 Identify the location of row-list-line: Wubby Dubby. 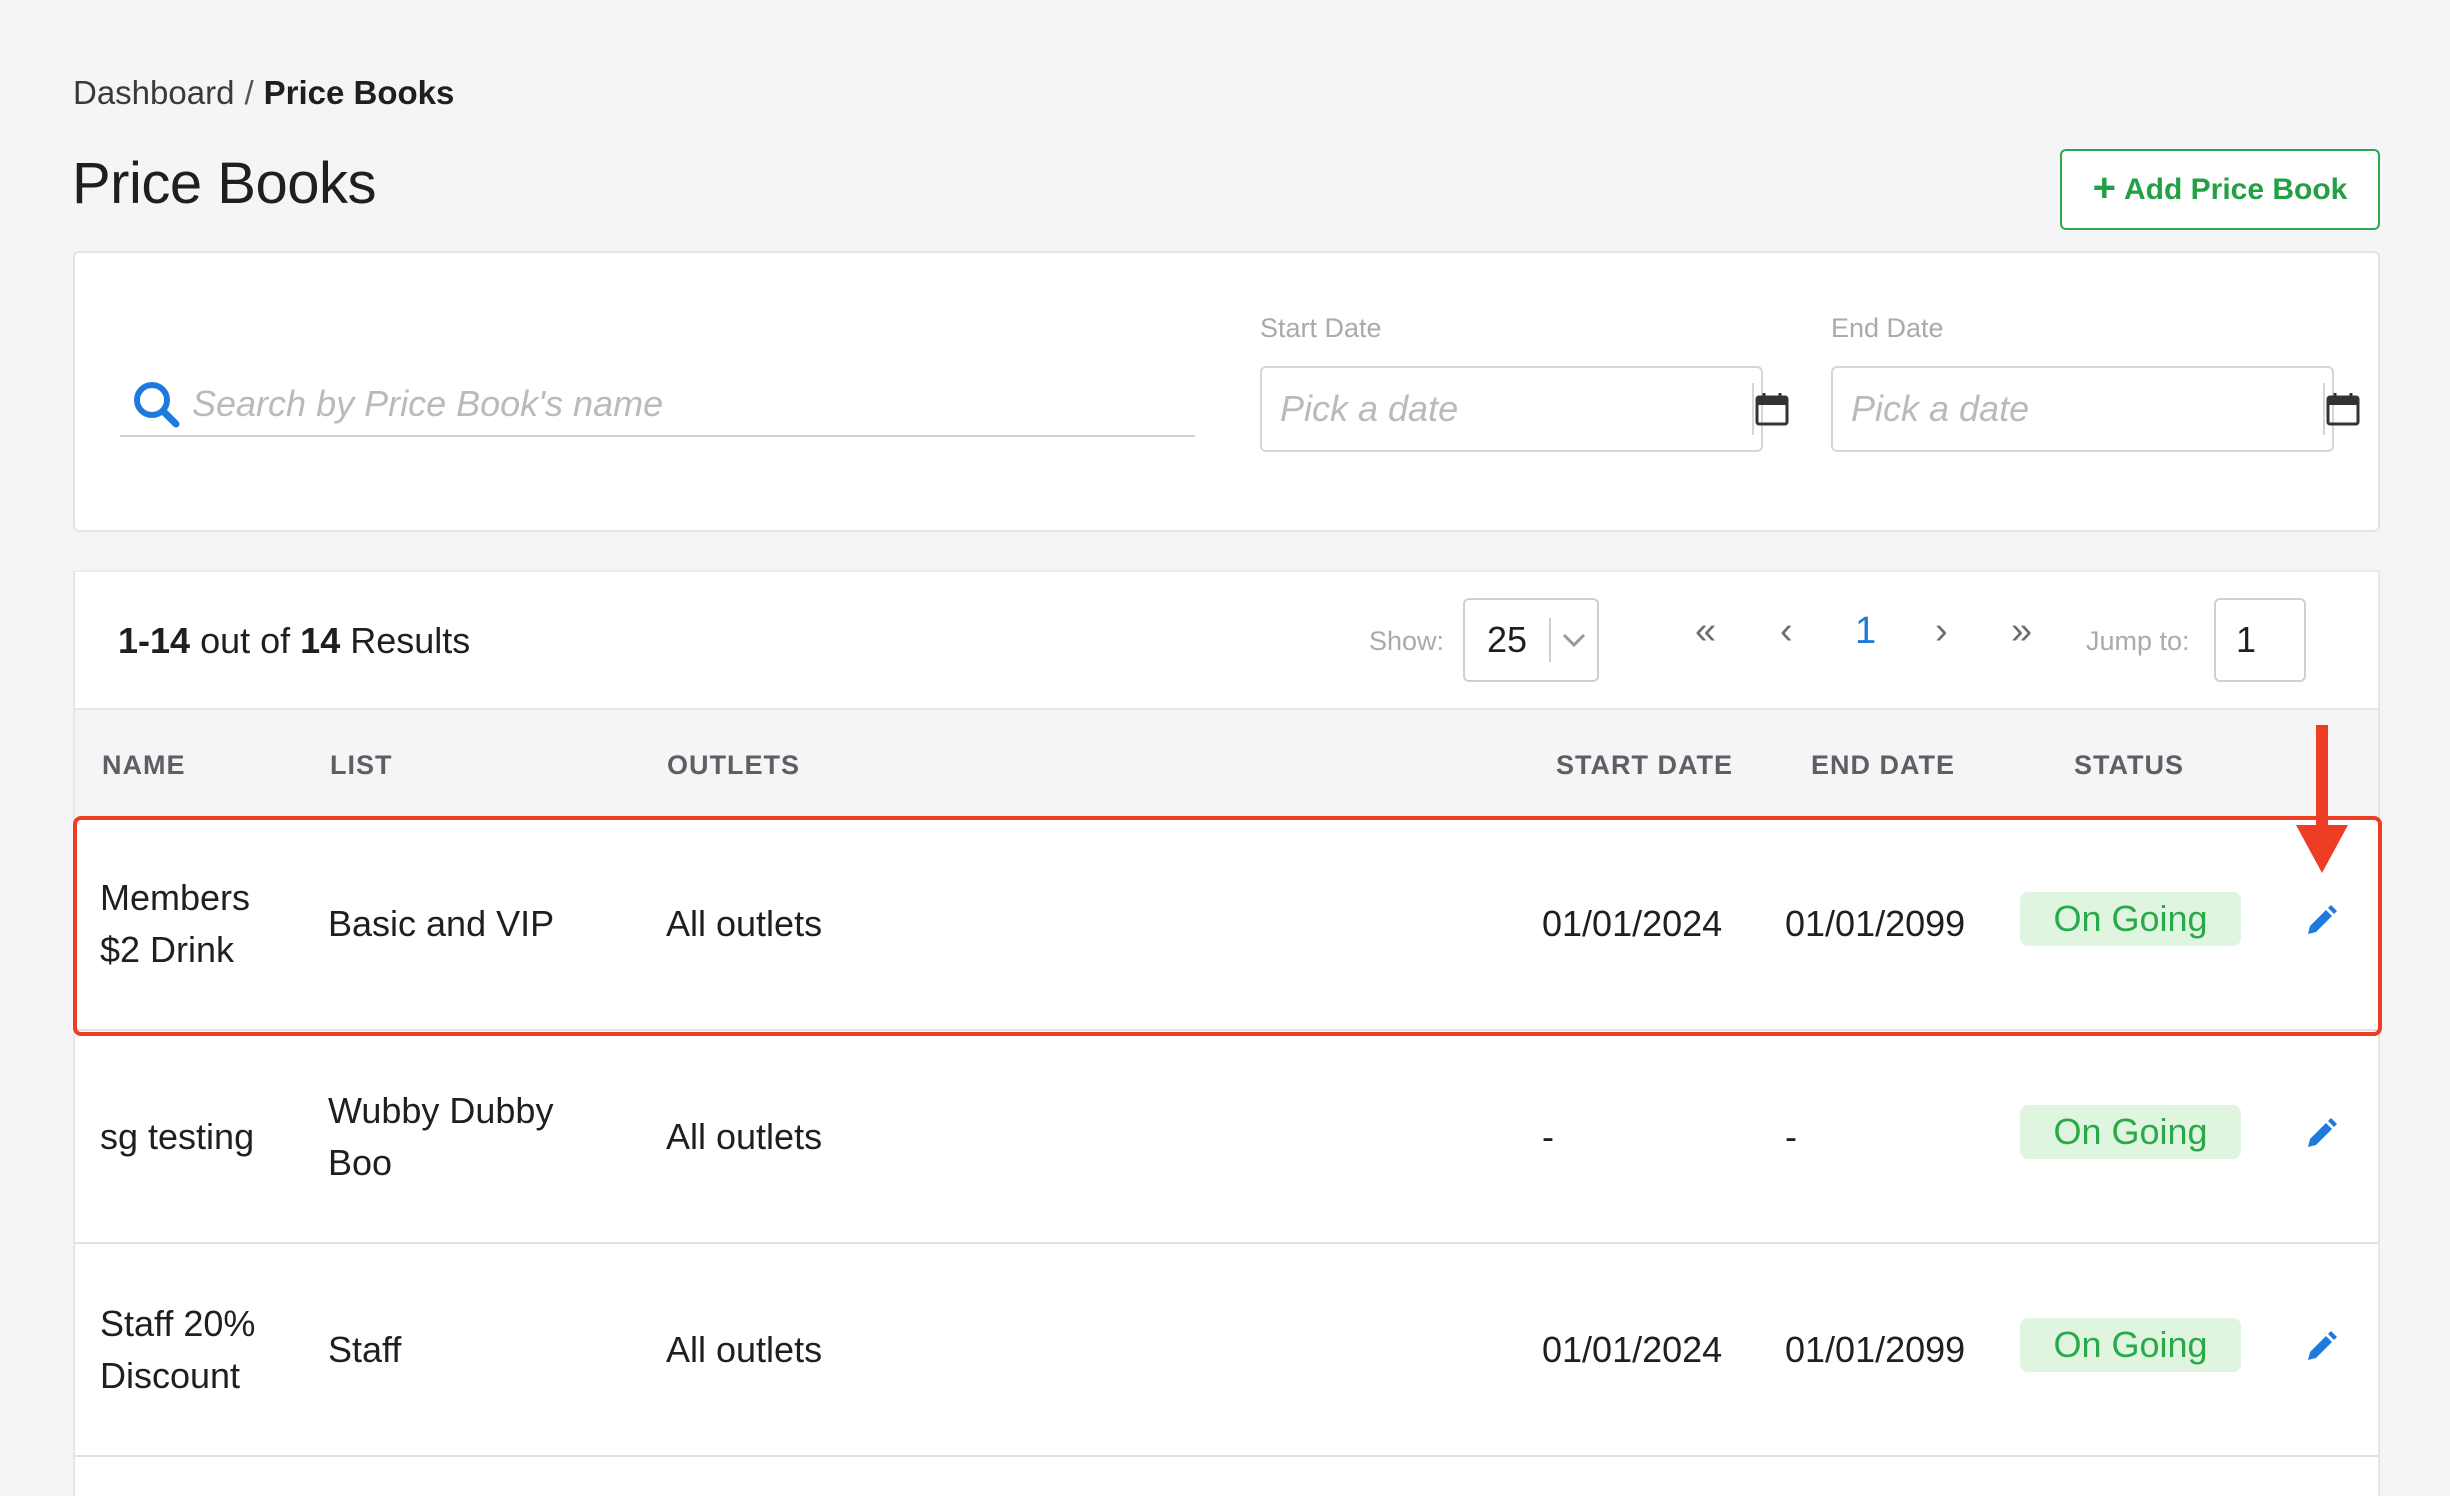
(441, 1110).